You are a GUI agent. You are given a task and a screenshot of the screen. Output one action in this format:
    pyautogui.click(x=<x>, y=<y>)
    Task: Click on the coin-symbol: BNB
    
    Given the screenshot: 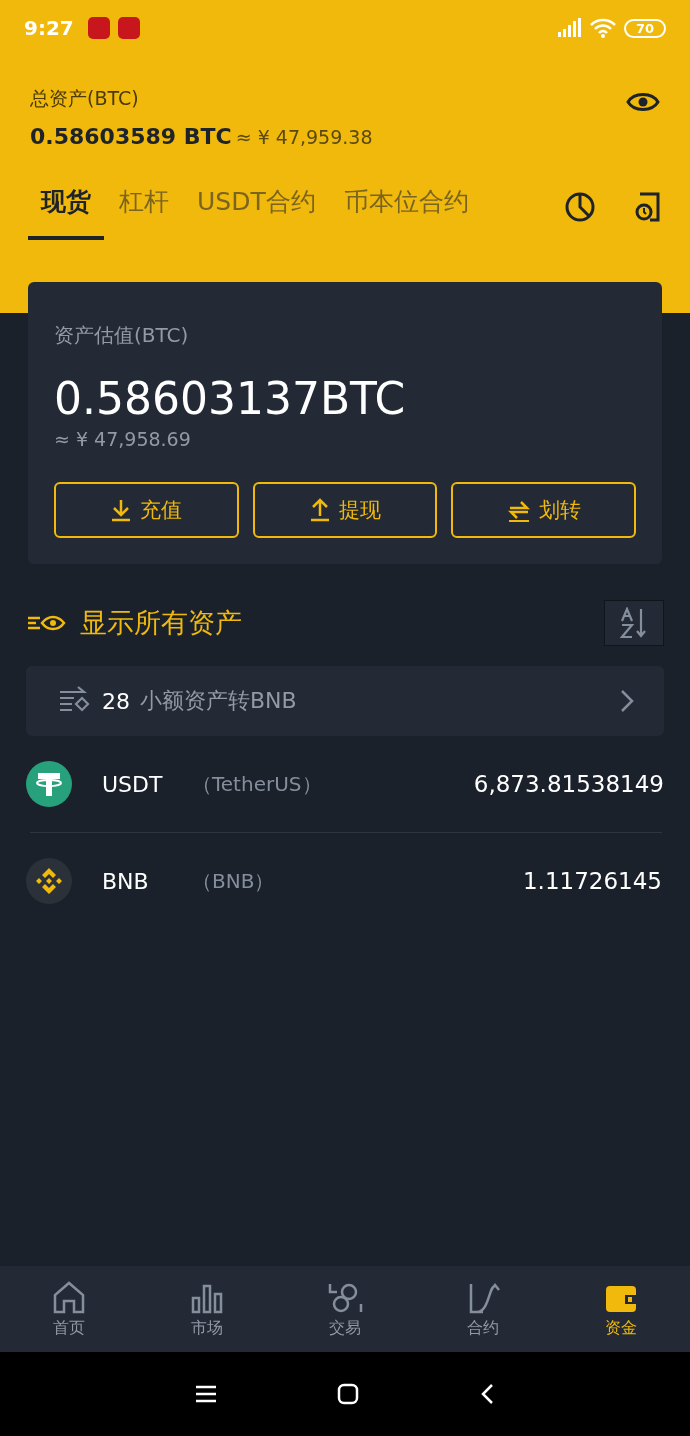 What is the action you would take?
    pyautogui.click(x=126, y=881)
    